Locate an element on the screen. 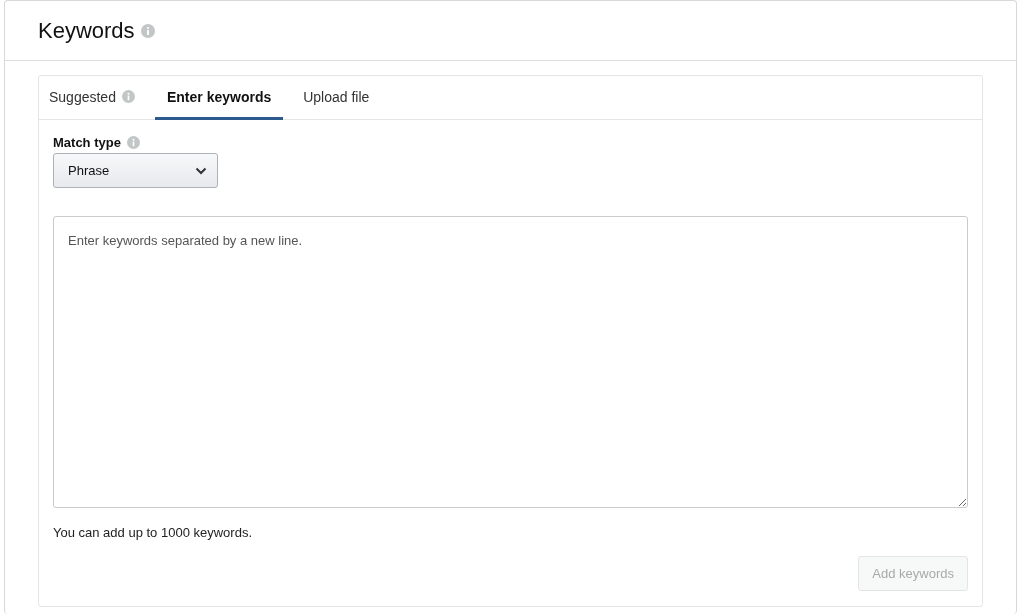  section-title: Keywords is located at coordinates (86, 30).